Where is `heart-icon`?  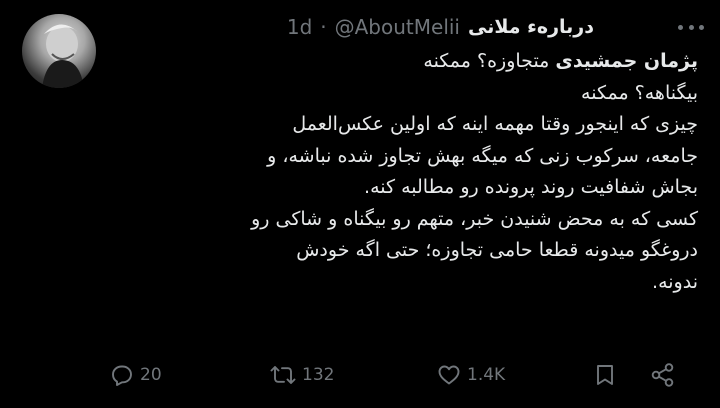 heart-icon is located at coordinates (449, 375).